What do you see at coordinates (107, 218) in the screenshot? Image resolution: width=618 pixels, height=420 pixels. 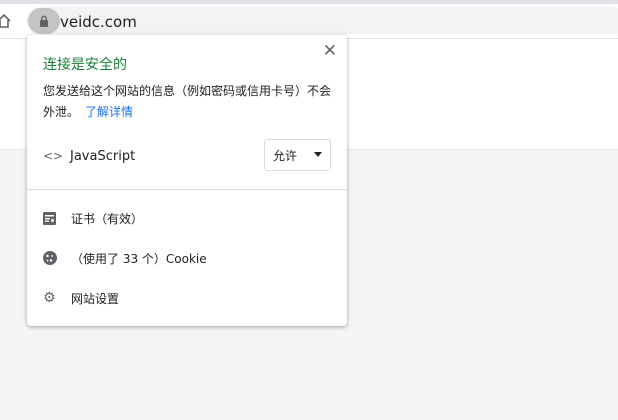 I see `certificate-label: 证书（有效）` at bounding box center [107, 218].